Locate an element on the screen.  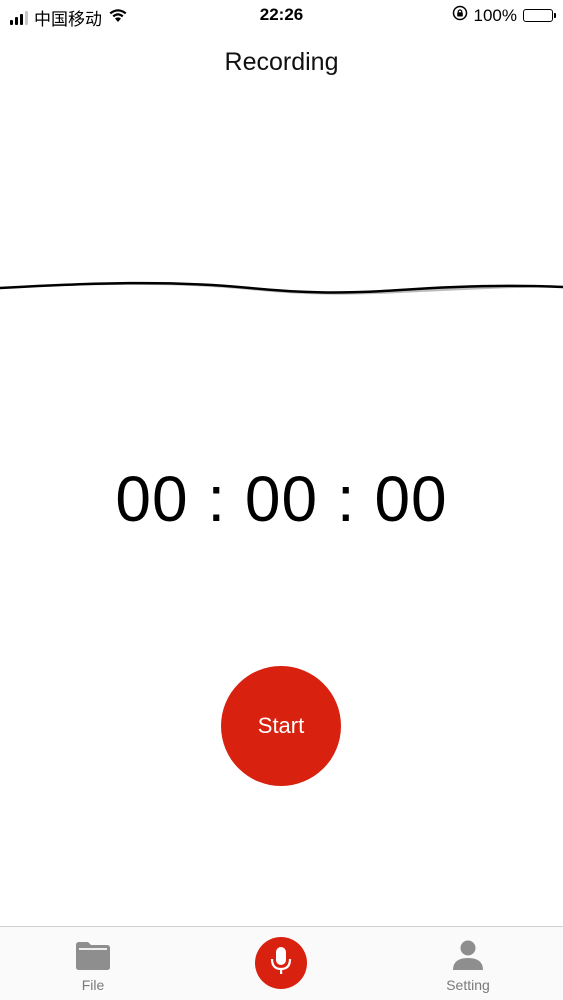
page-title: Recording is located at coordinates (281, 62).